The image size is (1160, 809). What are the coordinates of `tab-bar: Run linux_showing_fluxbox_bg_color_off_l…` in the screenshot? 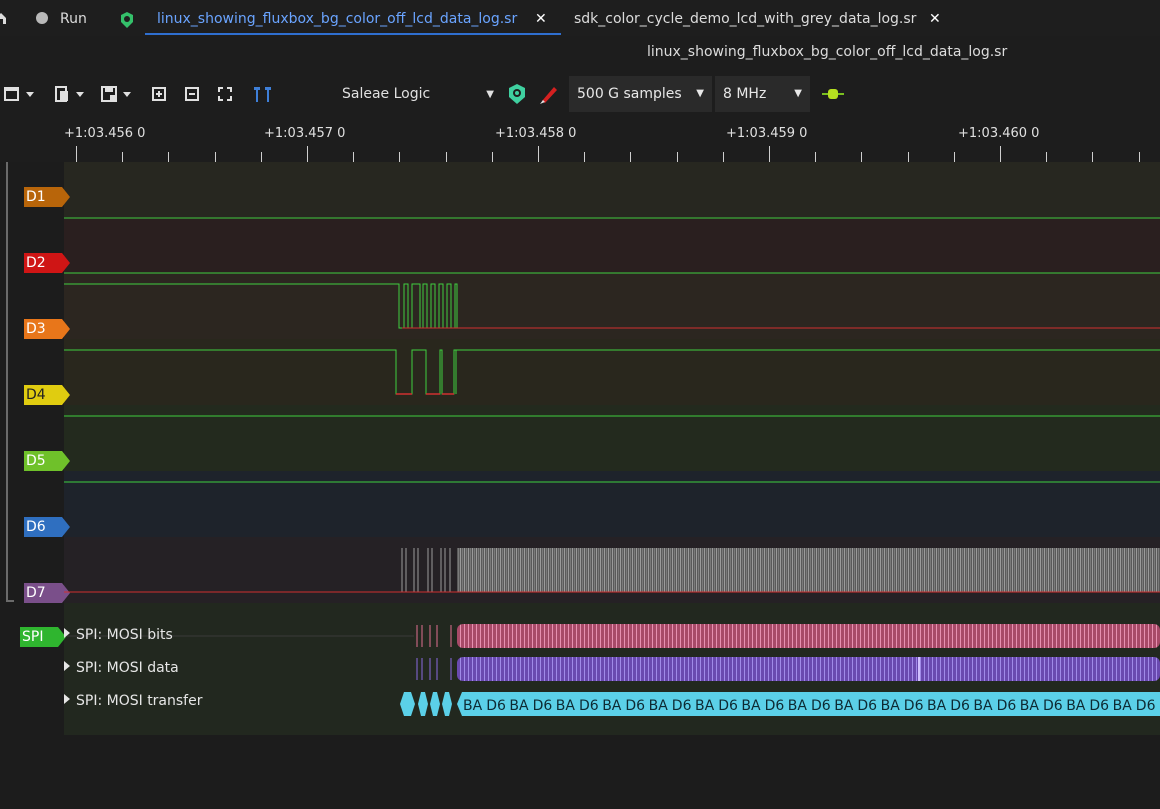 It's located at (580, 18).